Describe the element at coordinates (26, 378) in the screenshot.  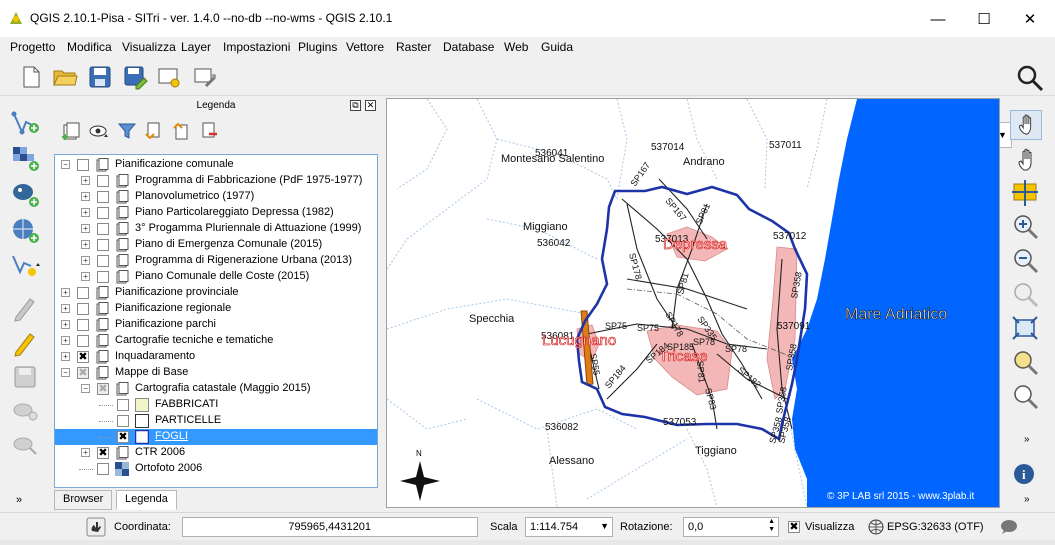
I see `save-layer-edits-icon` at that location.